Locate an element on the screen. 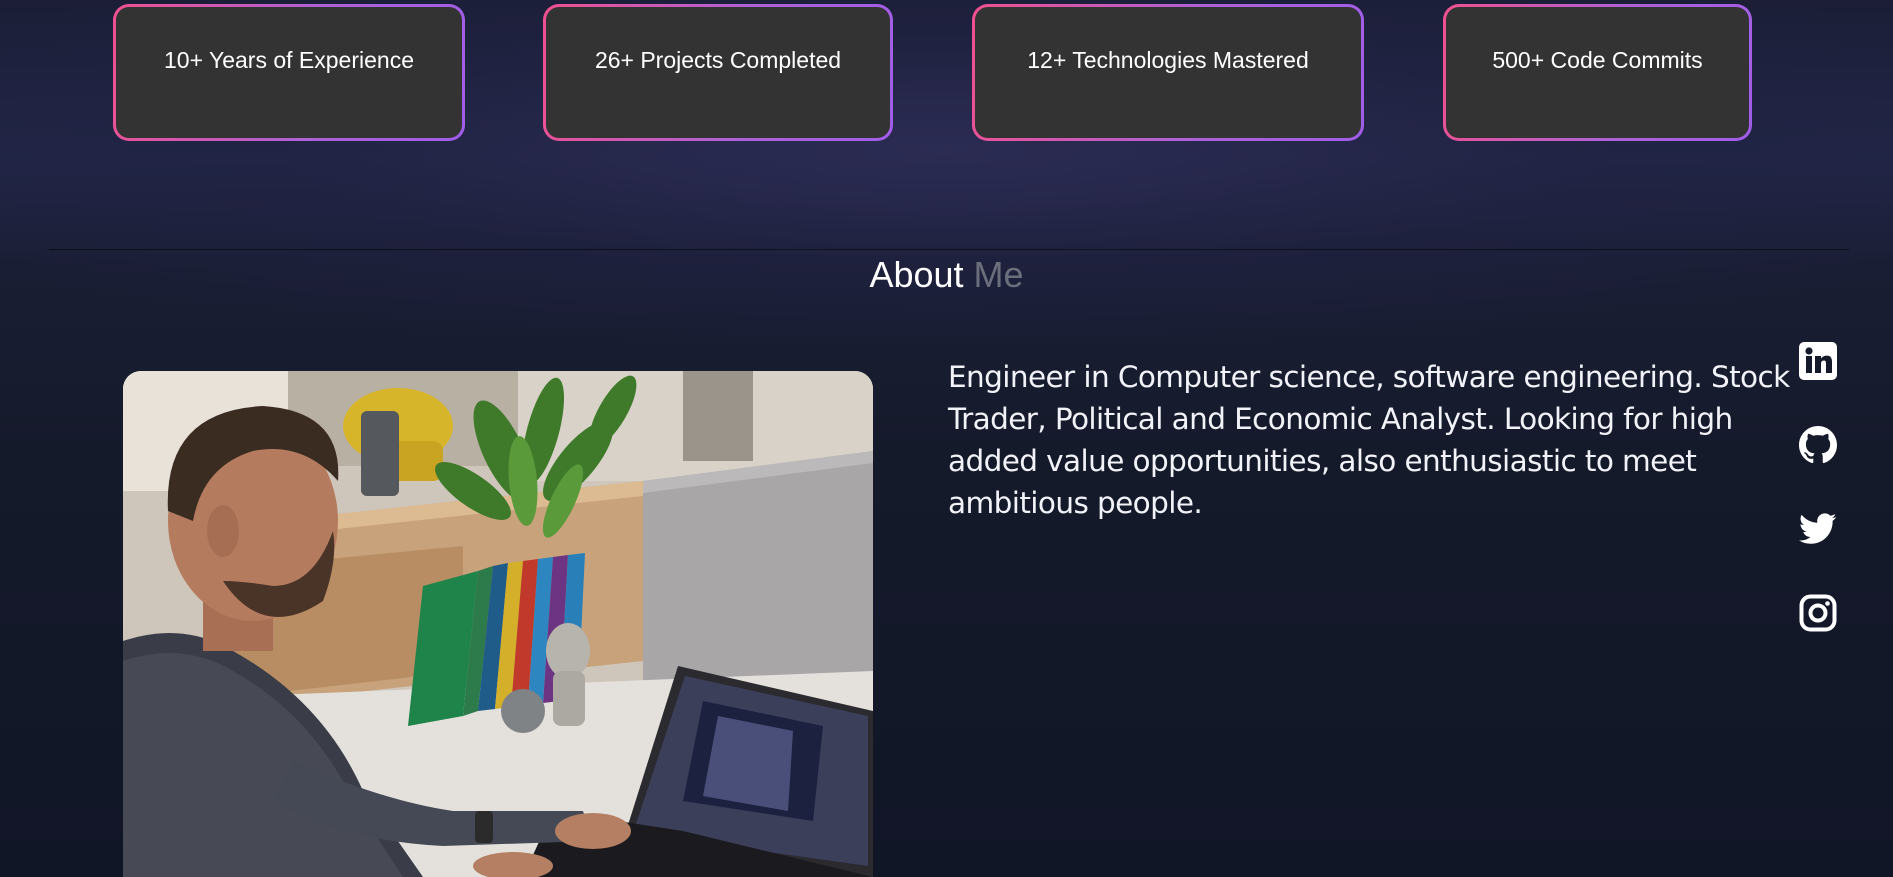 This screenshot has width=1893, height=877. stat-card-experience: 10+ Years of Experience is located at coordinates (289, 72).